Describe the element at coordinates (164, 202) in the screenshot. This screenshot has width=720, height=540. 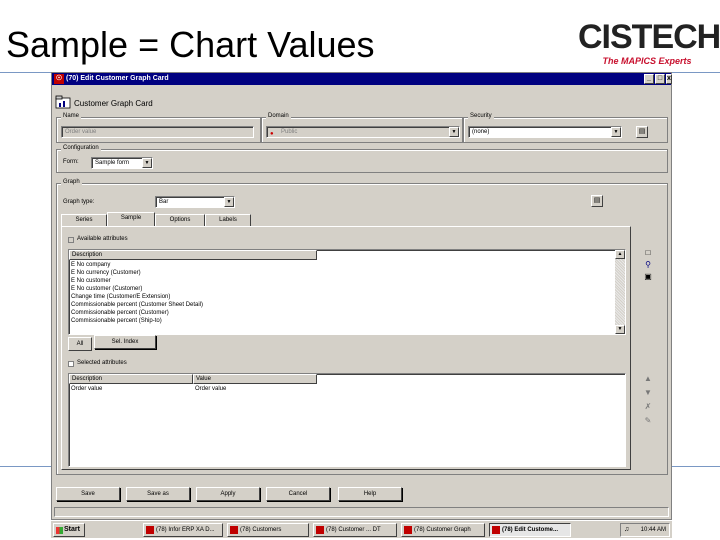
I see `graph-type-value: Bar` at that location.